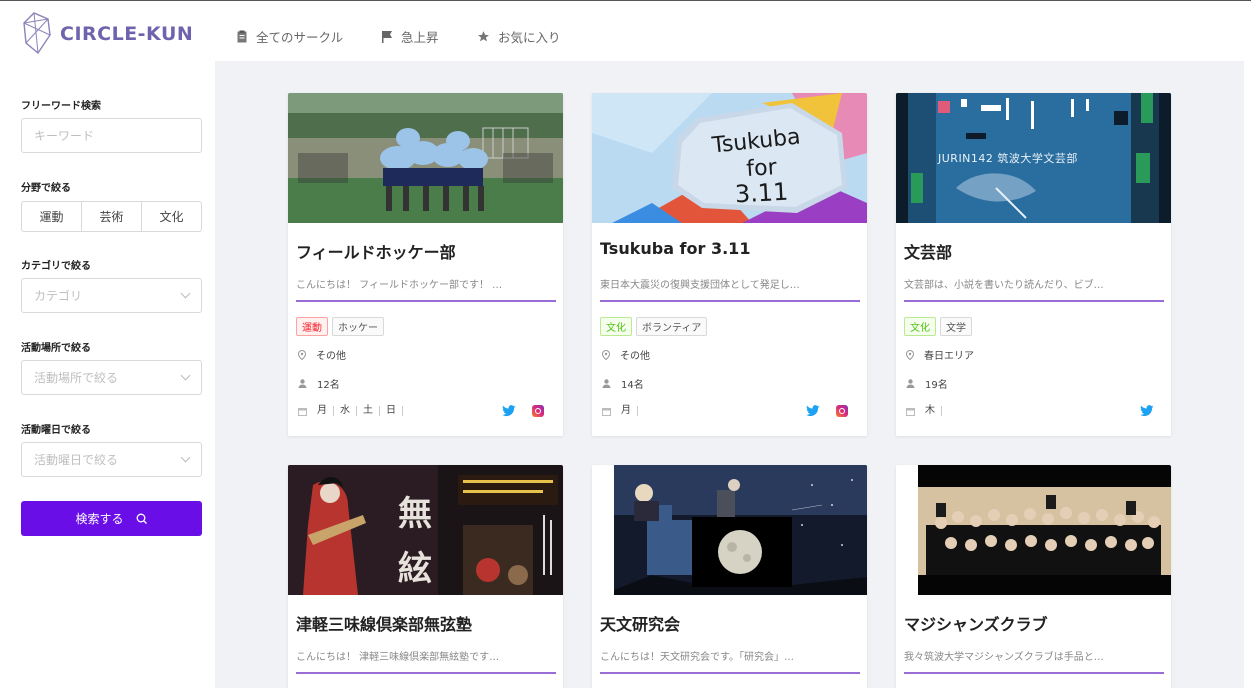  Describe the element at coordinates (1007, 158) in the screenshot. I see `image-text: JURIN142 筑波大学文芸部` at that location.